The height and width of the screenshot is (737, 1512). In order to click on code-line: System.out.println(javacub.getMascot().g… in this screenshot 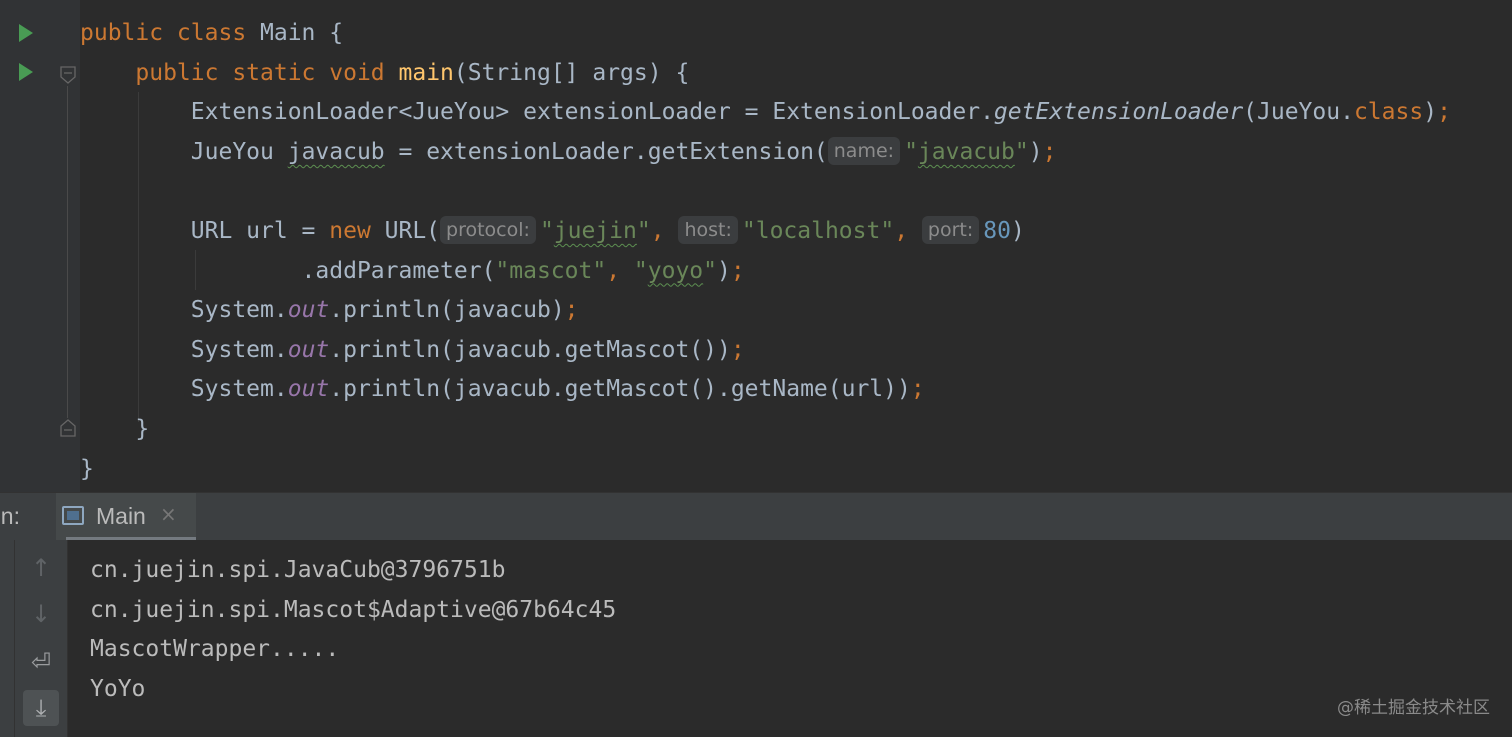, I will do `click(765, 390)`.